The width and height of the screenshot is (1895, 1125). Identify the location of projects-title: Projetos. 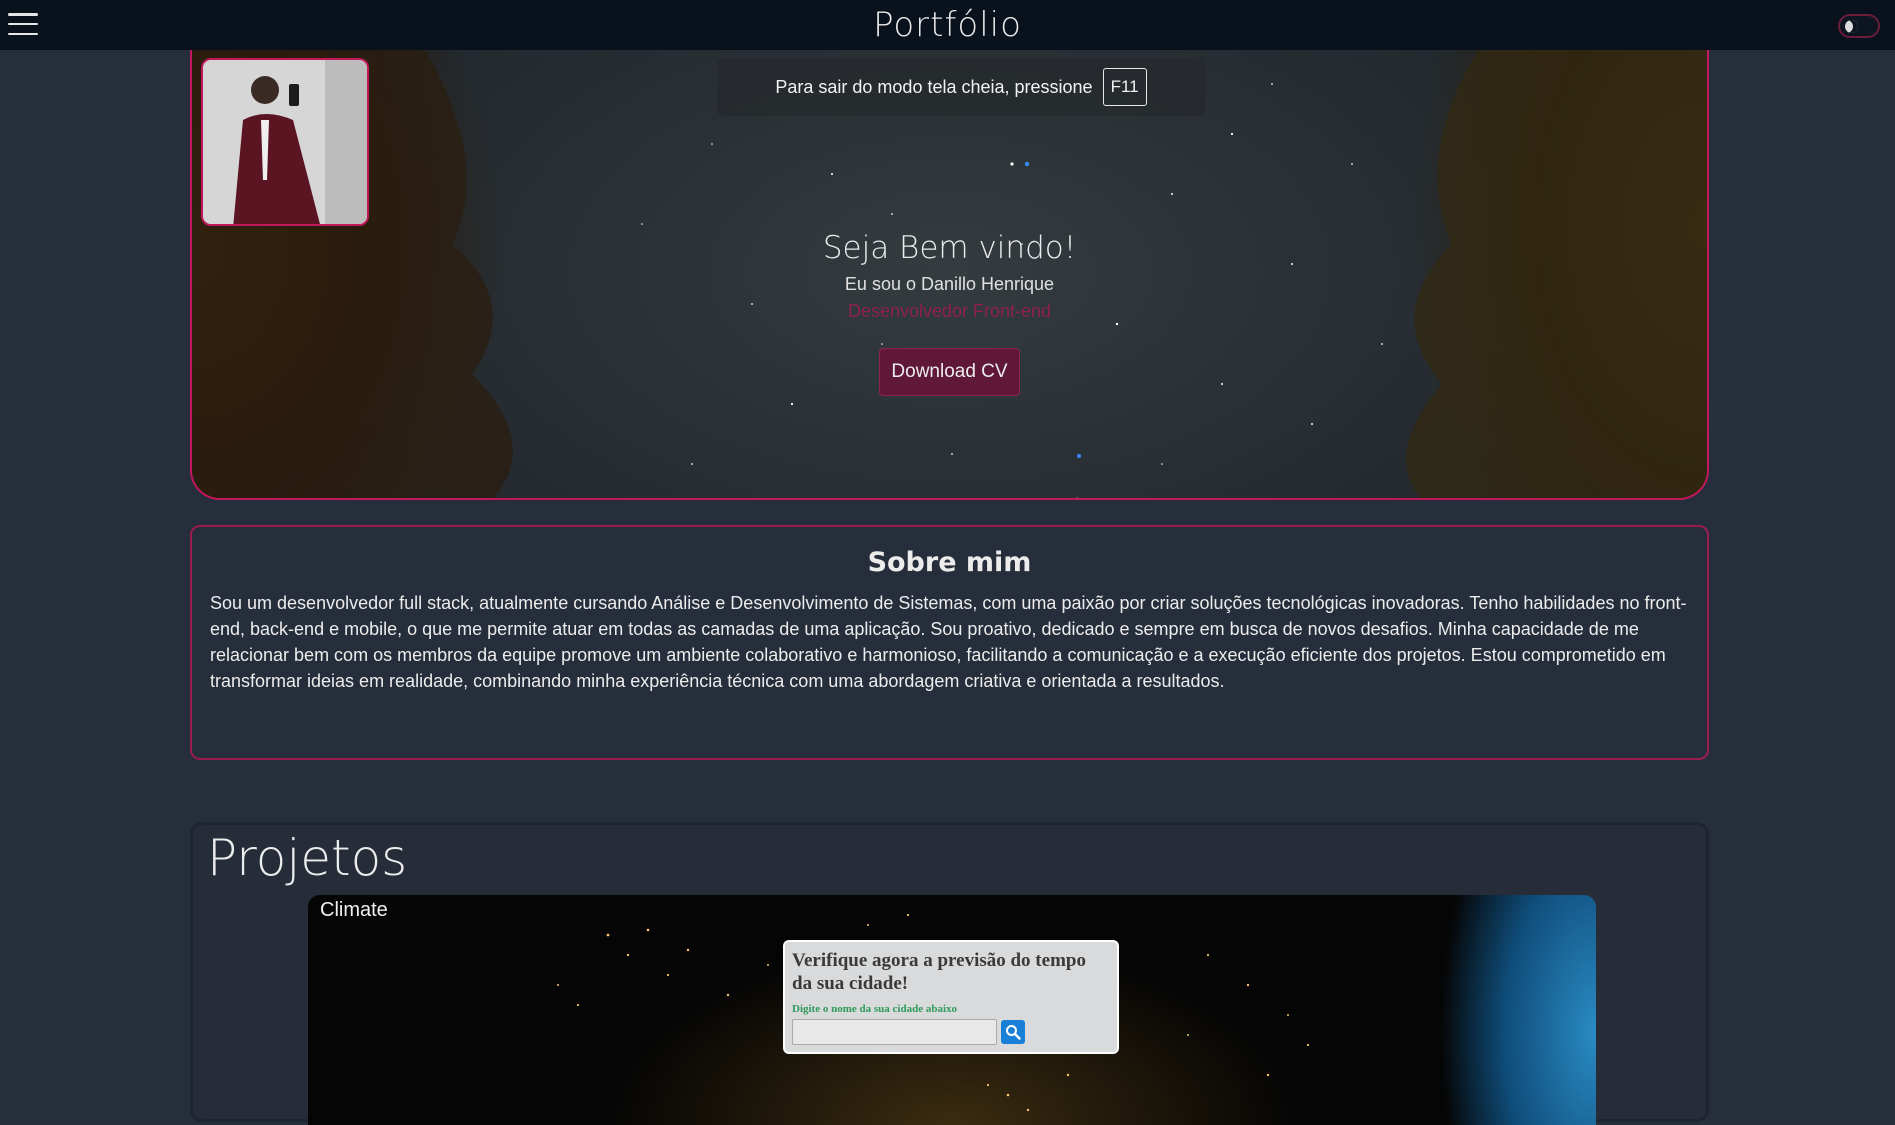
(307, 858).